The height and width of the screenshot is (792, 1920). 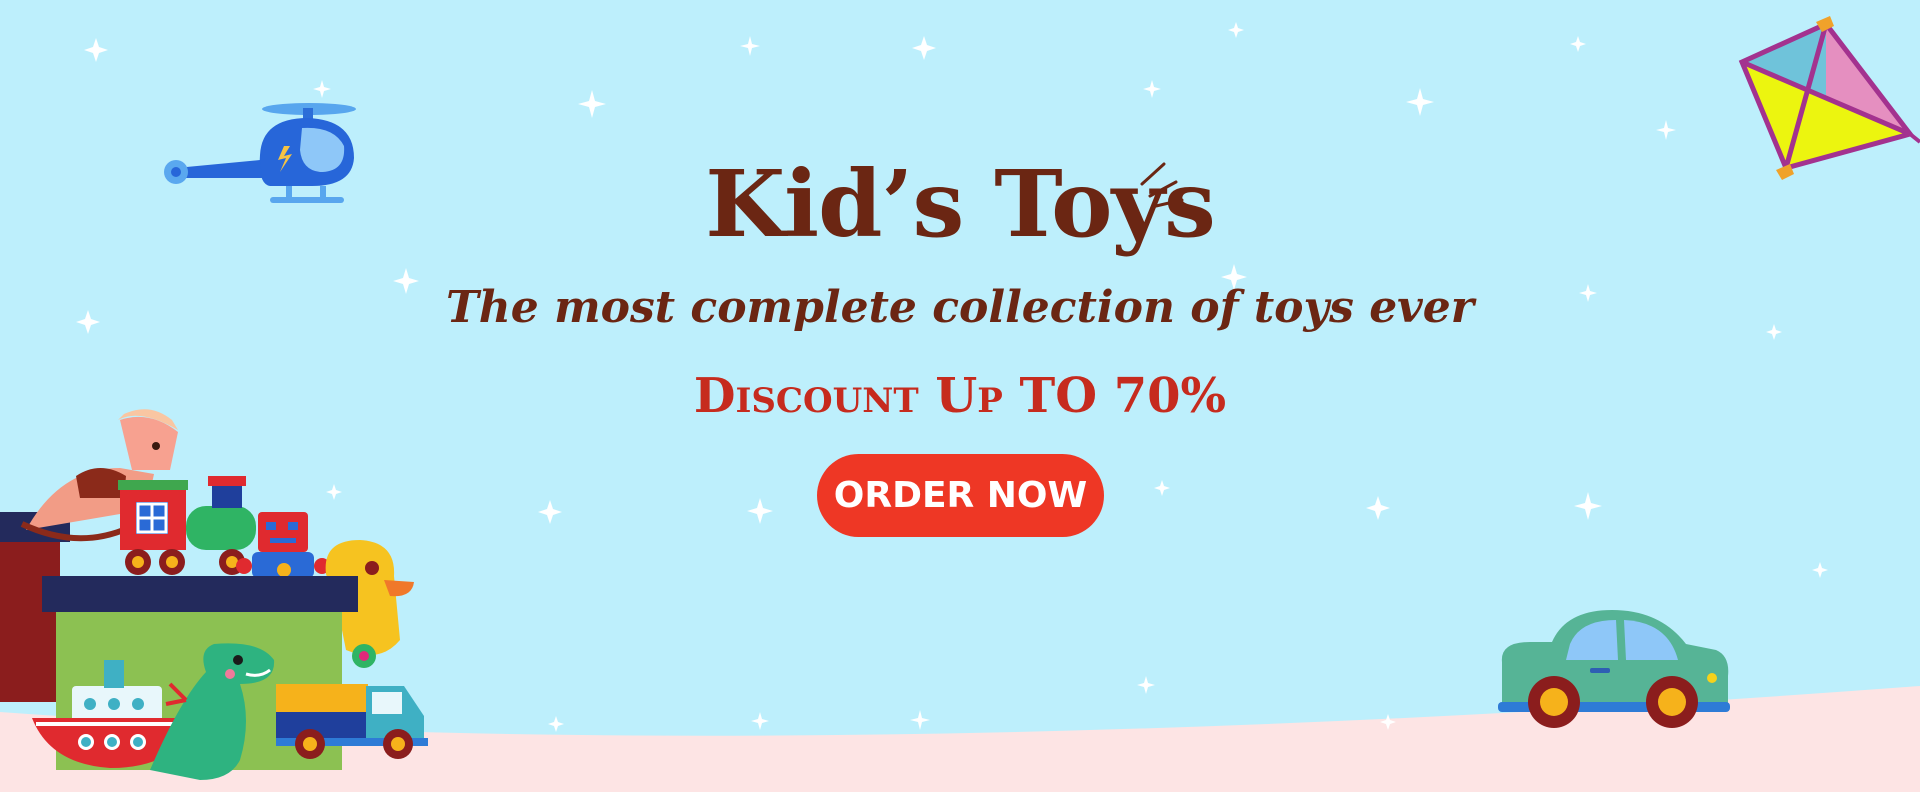 I want to click on discount-text: Discount Up TO 70%, so click(x=960, y=396).